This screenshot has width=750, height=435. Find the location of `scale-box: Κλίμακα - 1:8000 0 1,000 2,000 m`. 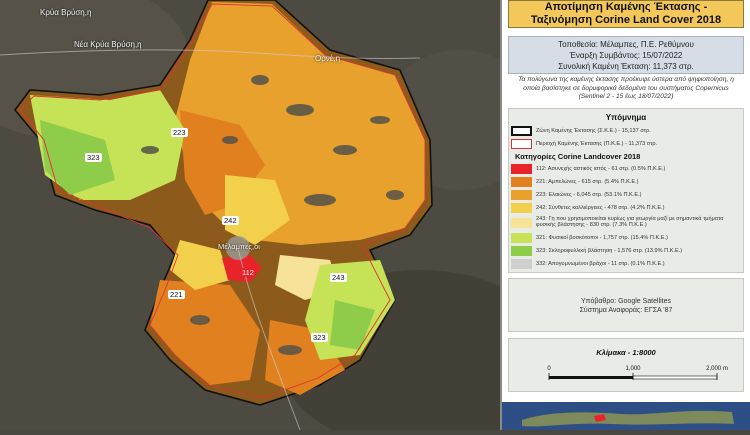

scale-box: Κλίμακα - 1:8000 0 1,000 2,000 m is located at coordinates (626, 365).